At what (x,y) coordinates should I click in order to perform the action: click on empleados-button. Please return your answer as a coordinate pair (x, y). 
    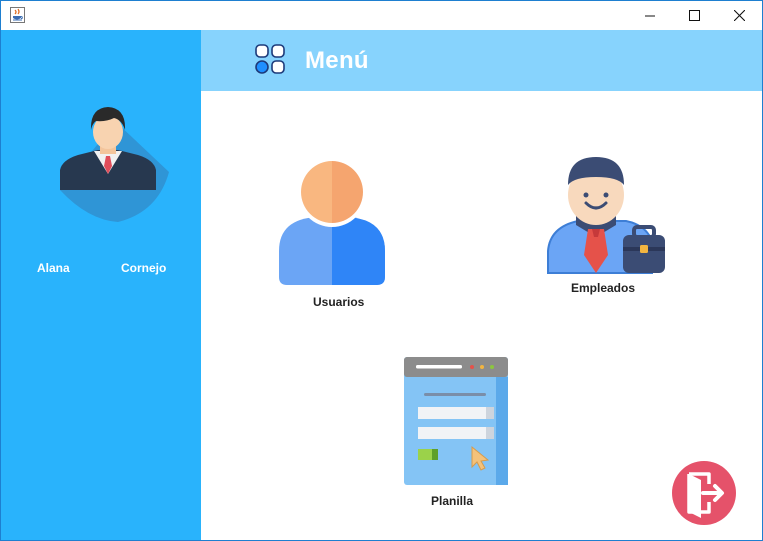
    Looking at the image, I should click on (607, 216).